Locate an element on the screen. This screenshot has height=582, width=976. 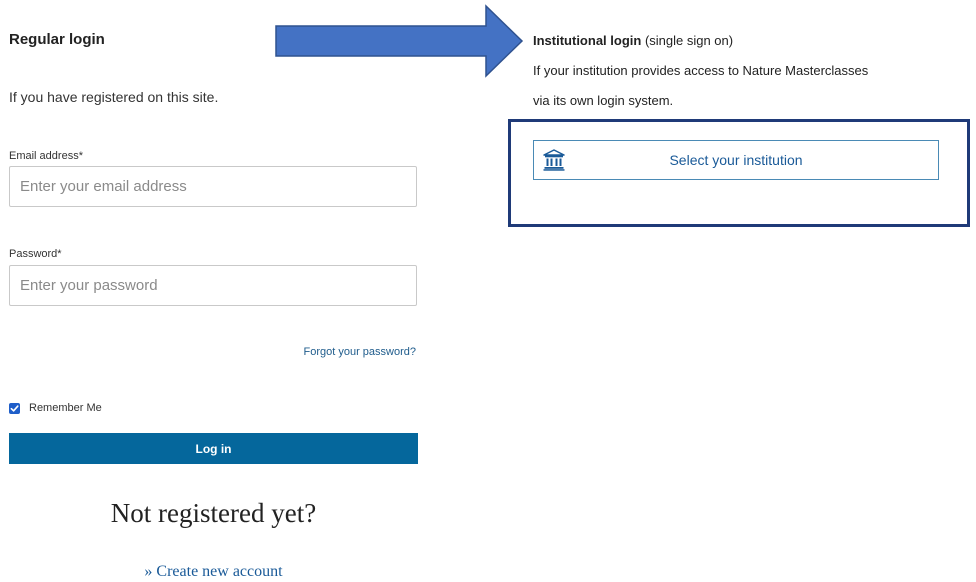
remember-me-checkbox is located at coordinates (14, 408).